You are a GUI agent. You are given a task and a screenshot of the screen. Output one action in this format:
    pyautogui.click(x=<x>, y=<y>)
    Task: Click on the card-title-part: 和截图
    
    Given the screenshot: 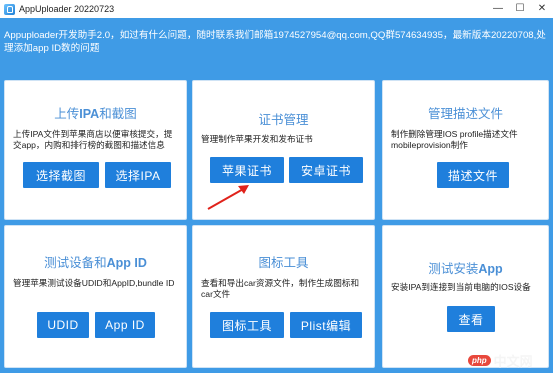 What is the action you would take?
    pyautogui.click(x=118, y=114)
    